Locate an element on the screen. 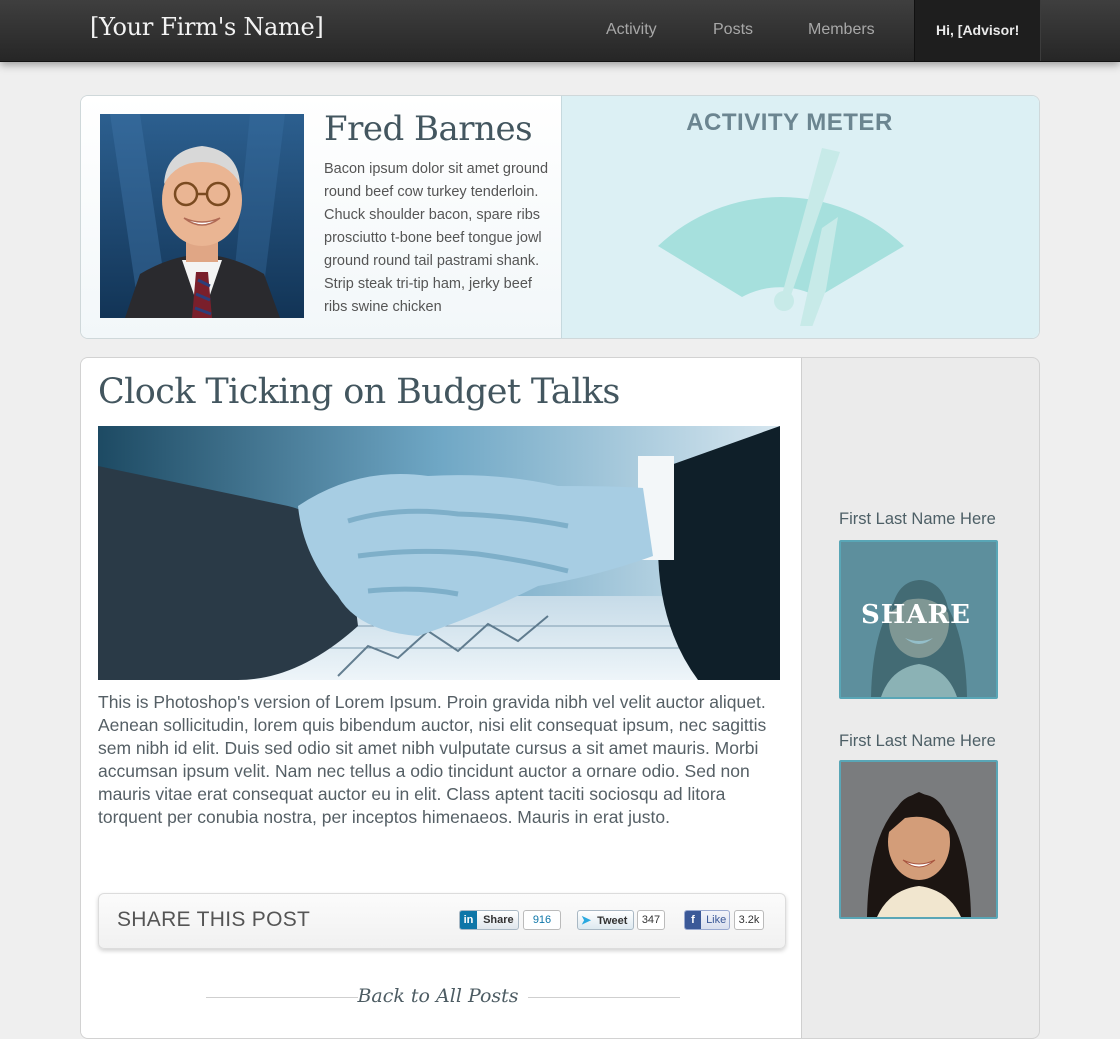 This screenshot has width=1120, height=1039. member-photo-card is located at coordinates (918, 839).